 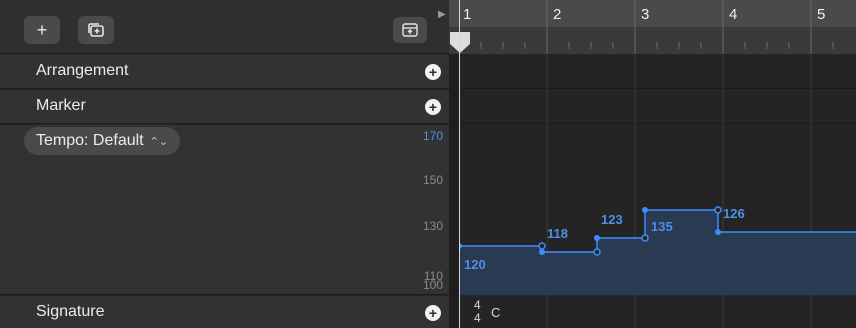 I want to click on tempo-selector: Tempo: Default ⌃⌄, so click(x=102, y=141).